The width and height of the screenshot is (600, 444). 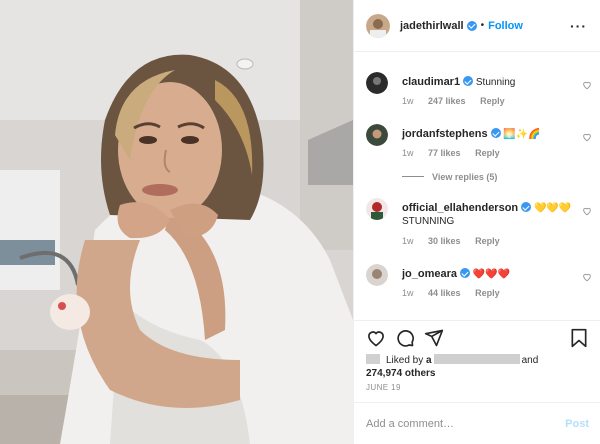 I want to click on liked-by-and: and, so click(x=530, y=360).